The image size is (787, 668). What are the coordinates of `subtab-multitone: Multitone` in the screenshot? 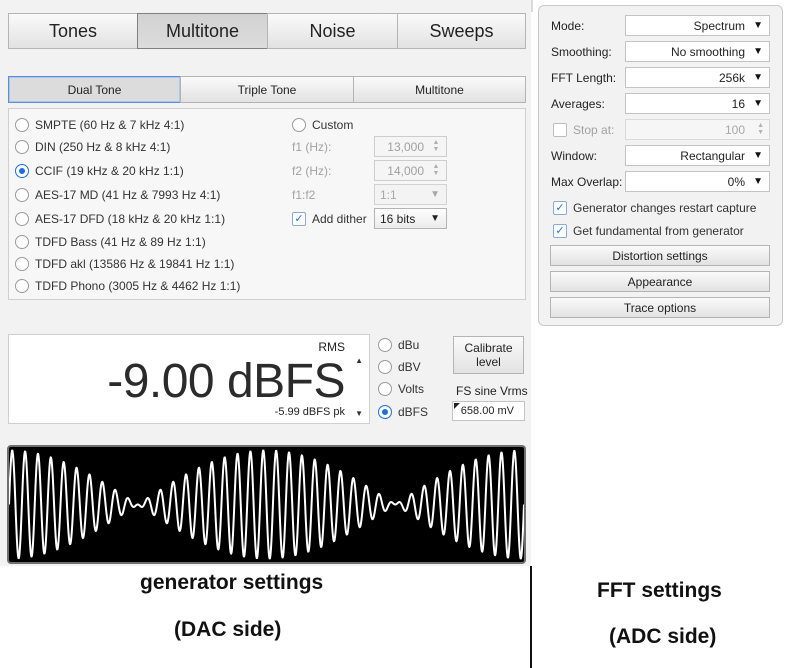 It's located at (439, 89).